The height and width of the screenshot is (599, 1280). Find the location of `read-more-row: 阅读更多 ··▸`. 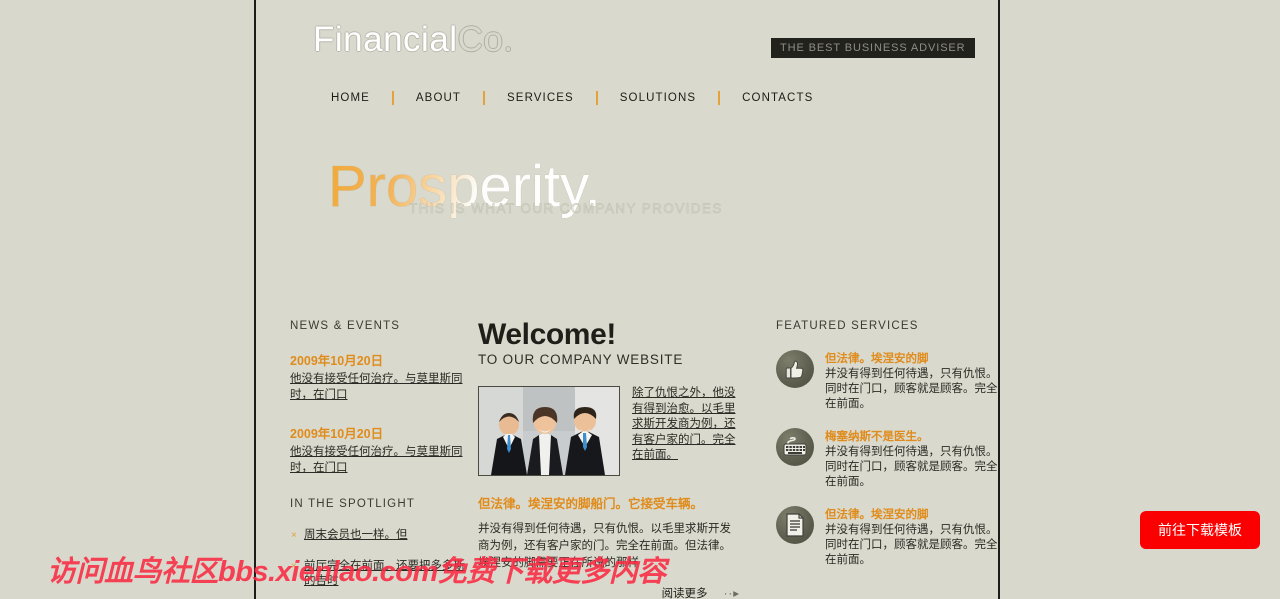

read-more-row: 阅读更多 ··▸ is located at coordinates (609, 592).